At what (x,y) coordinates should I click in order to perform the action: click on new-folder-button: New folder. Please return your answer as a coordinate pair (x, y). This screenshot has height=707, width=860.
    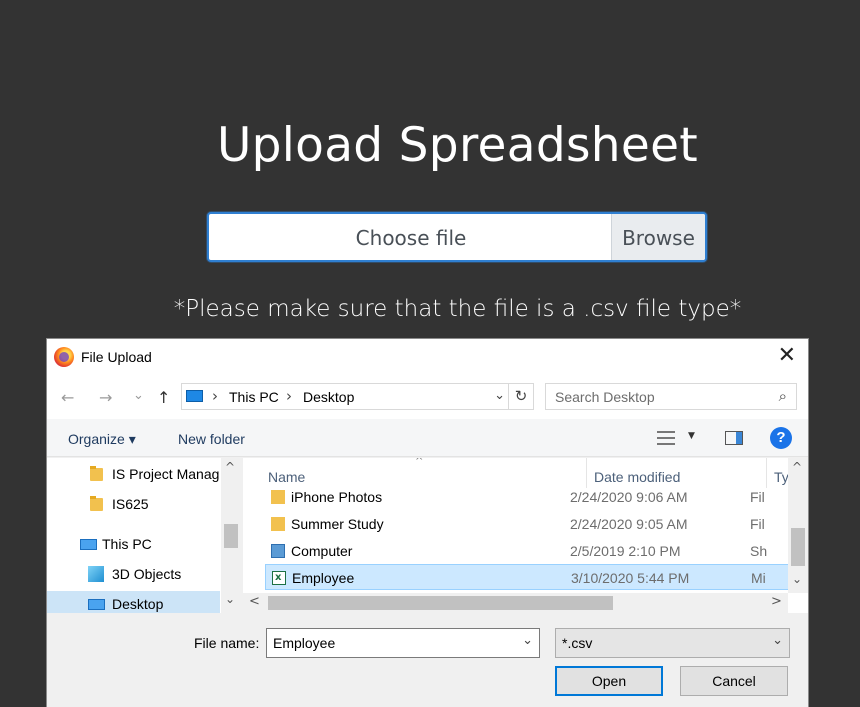
    Looking at the image, I should click on (211, 439).